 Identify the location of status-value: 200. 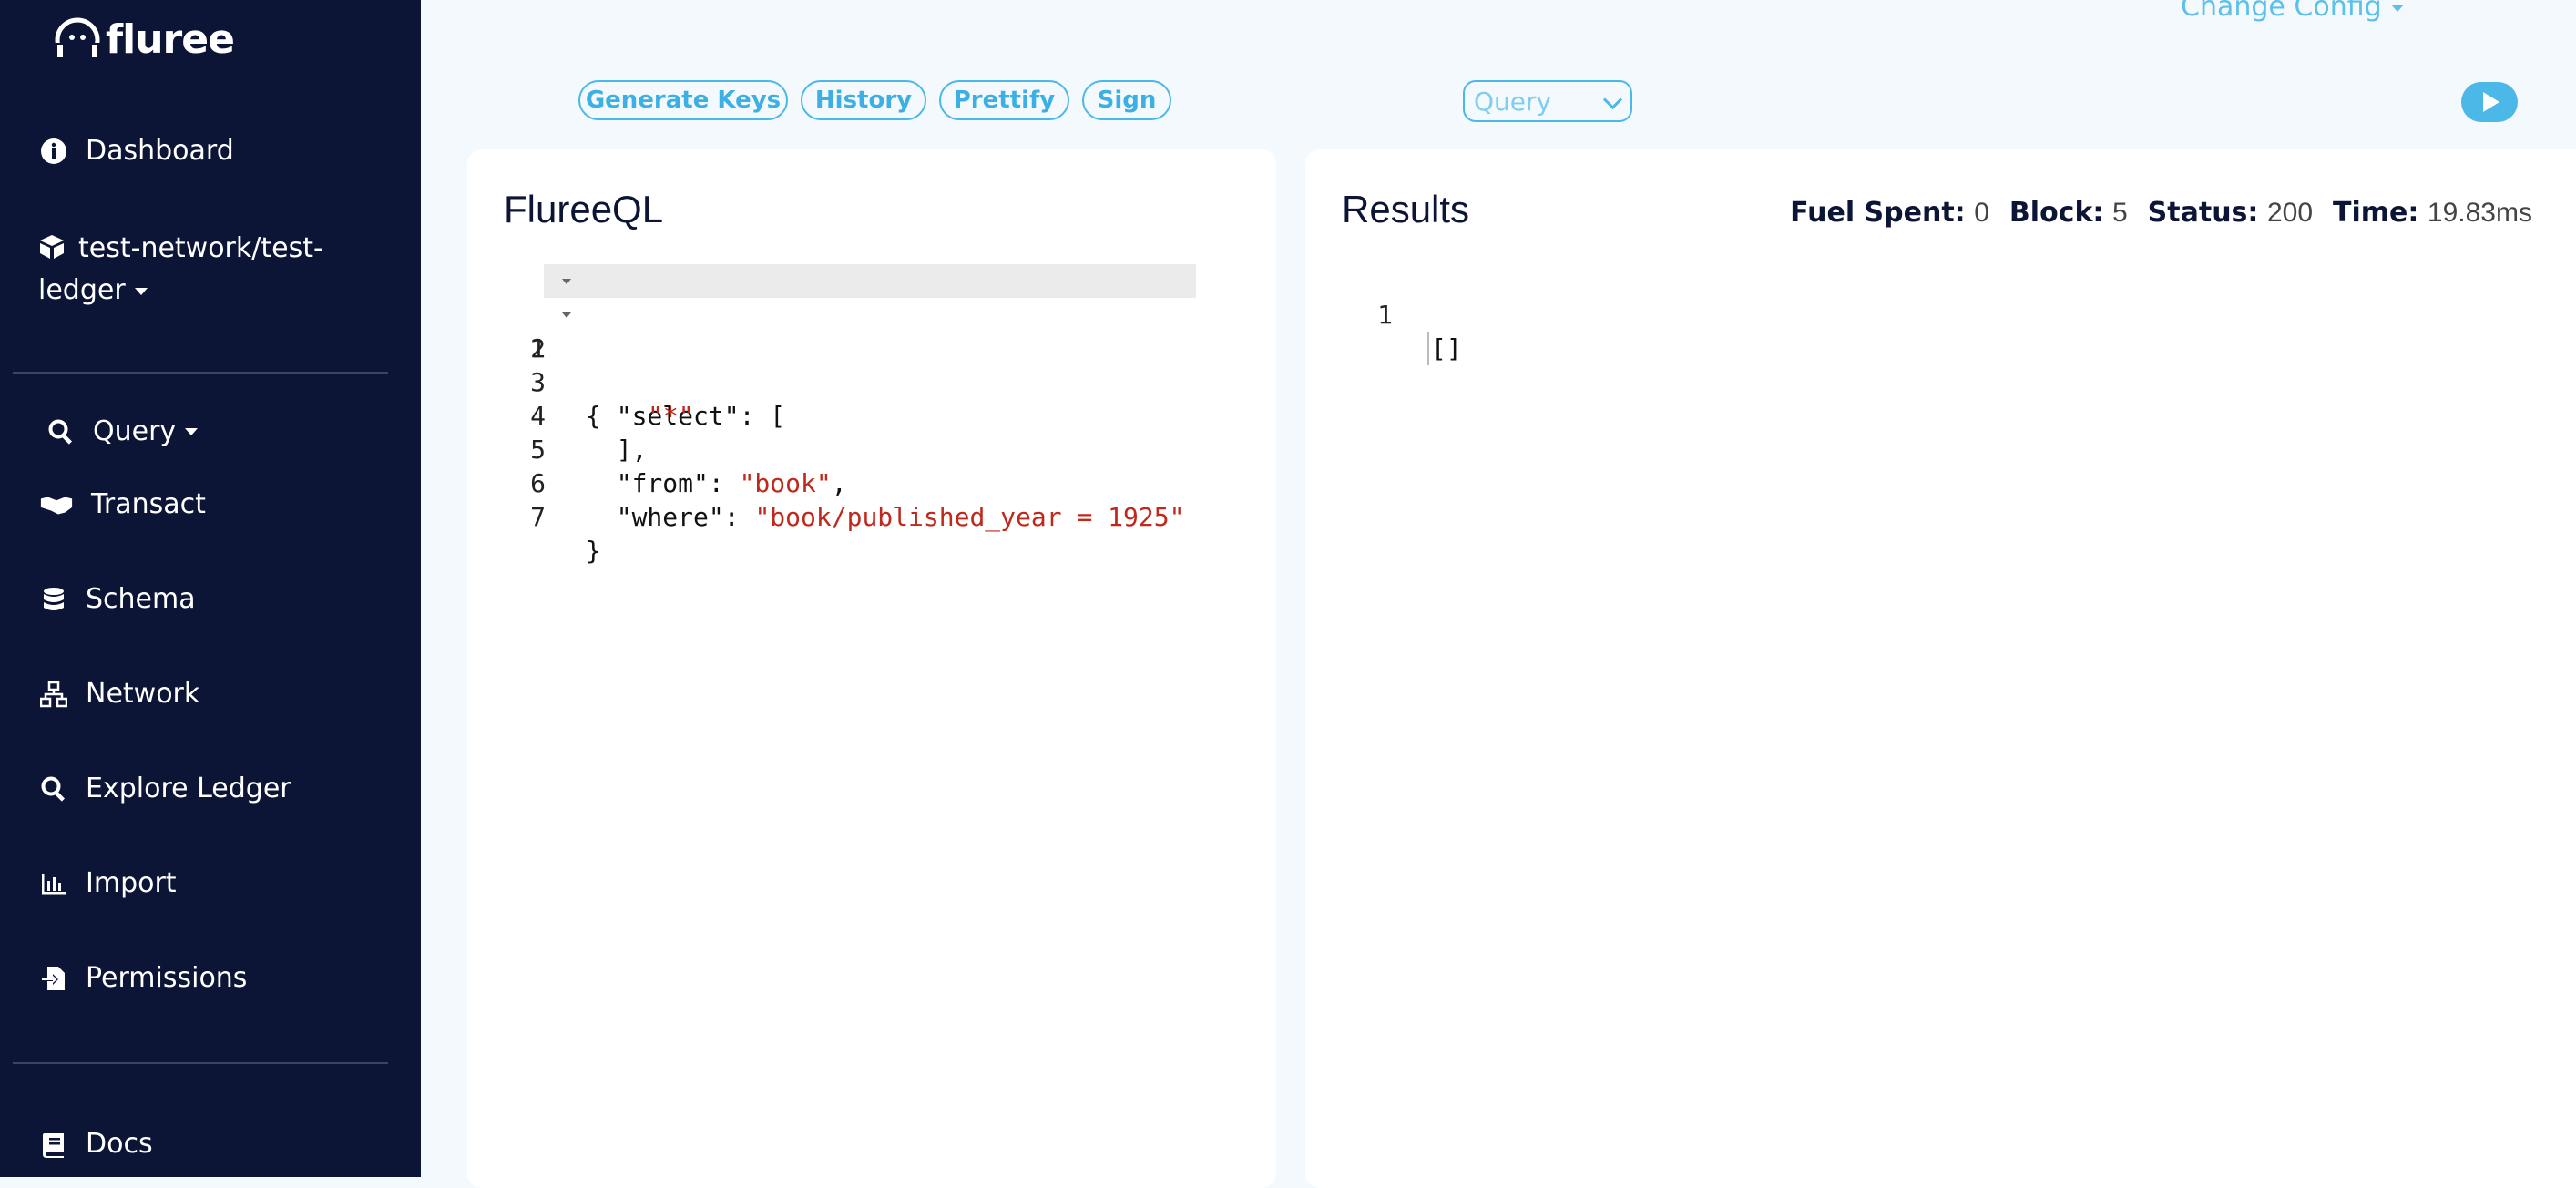
(2290, 213).